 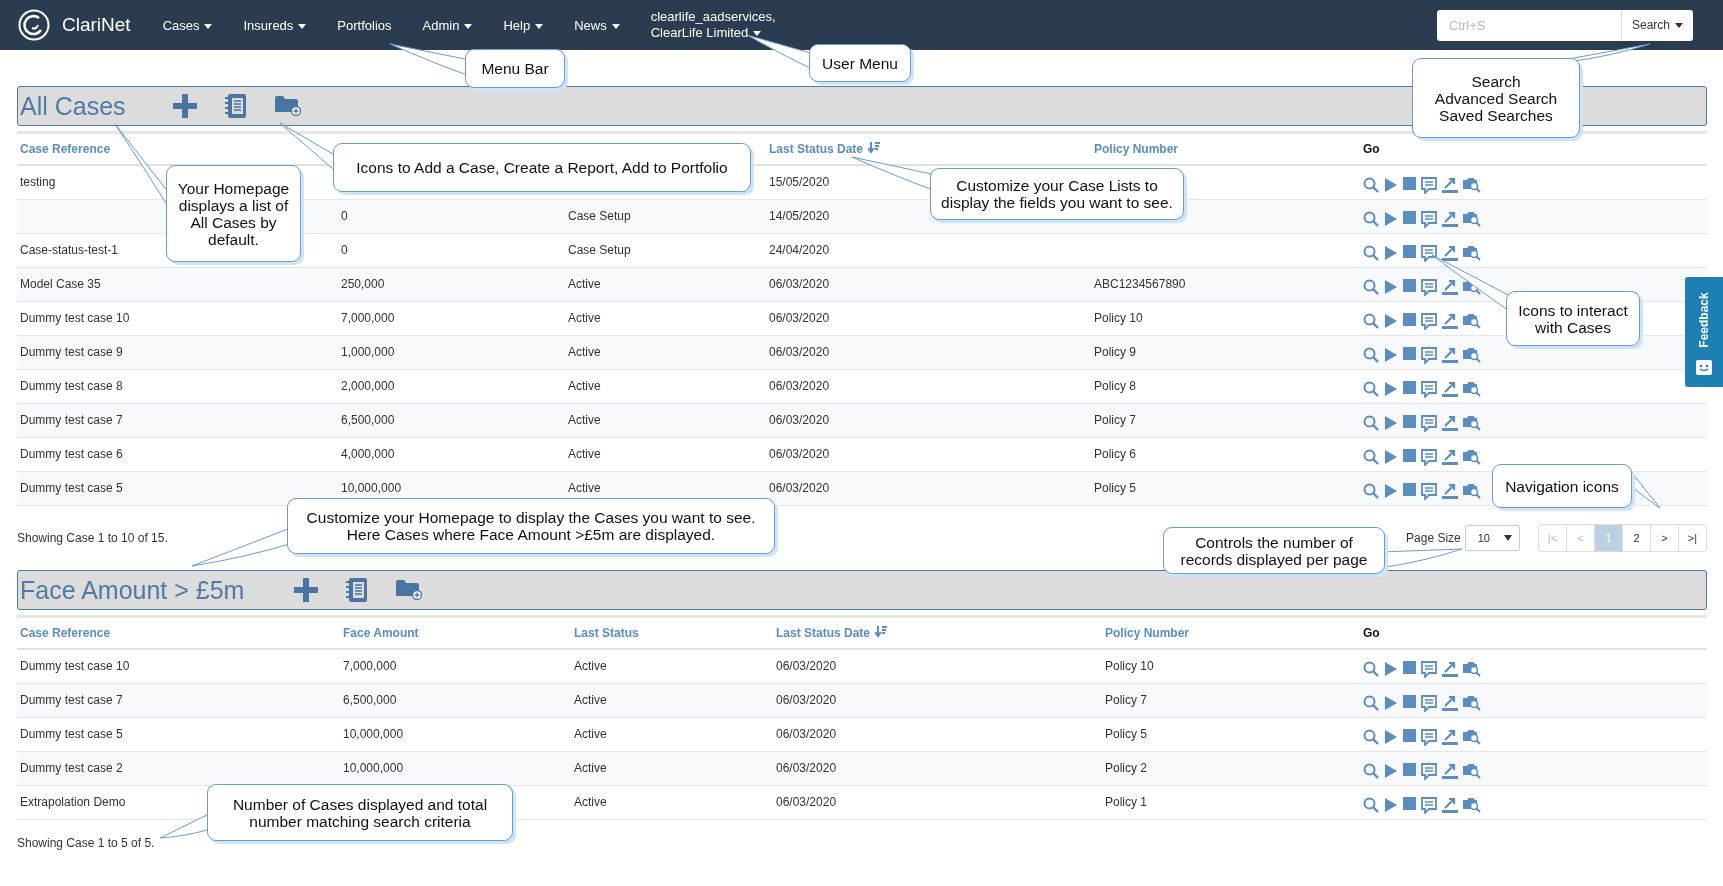 What do you see at coordinates (34, 25) in the screenshot?
I see `logo-icon` at bounding box center [34, 25].